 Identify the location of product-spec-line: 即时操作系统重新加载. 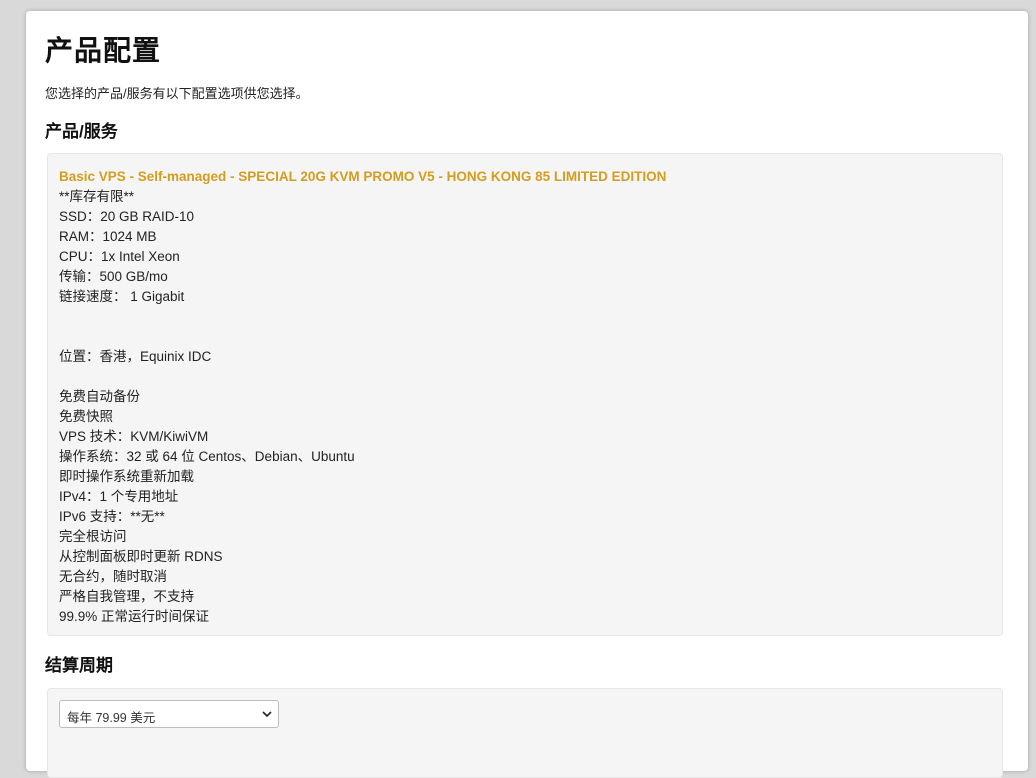
(126, 476).